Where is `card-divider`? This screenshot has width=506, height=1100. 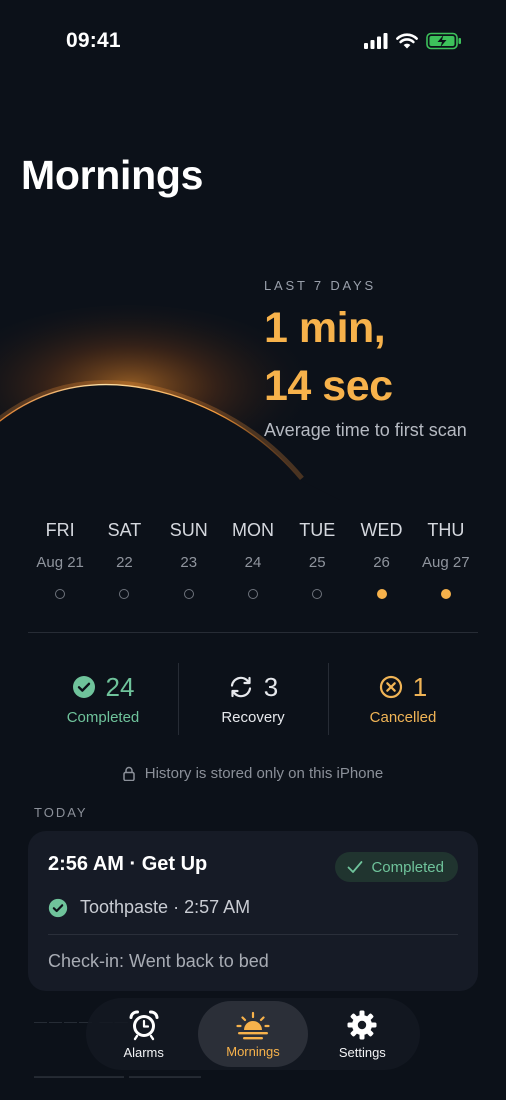 card-divider is located at coordinates (253, 934).